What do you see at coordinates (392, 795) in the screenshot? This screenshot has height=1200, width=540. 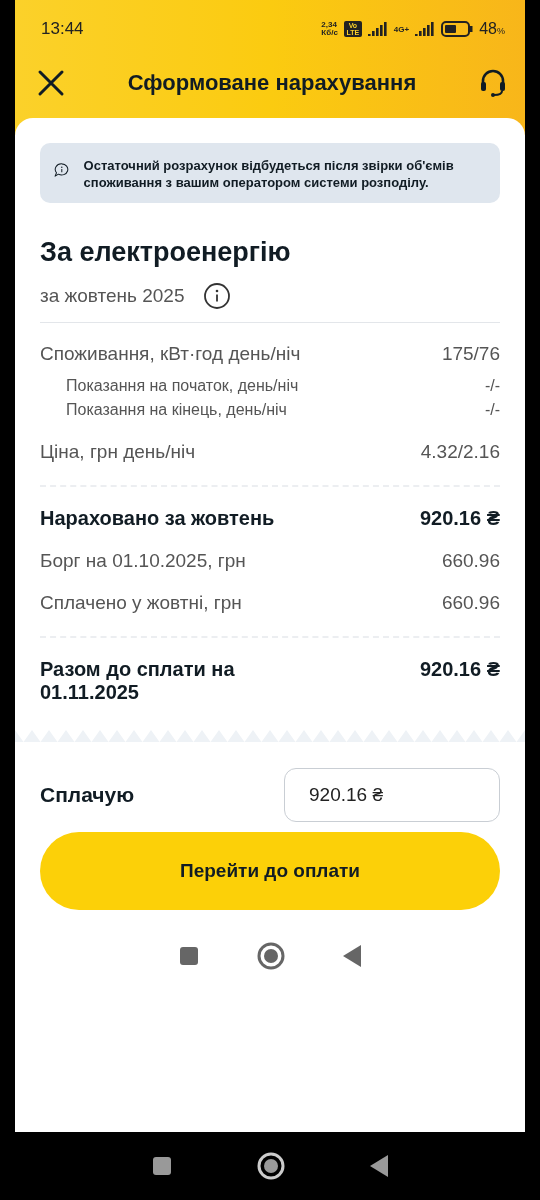 I see `amount-field: 920.16 ₴` at bounding box center [392, 795].